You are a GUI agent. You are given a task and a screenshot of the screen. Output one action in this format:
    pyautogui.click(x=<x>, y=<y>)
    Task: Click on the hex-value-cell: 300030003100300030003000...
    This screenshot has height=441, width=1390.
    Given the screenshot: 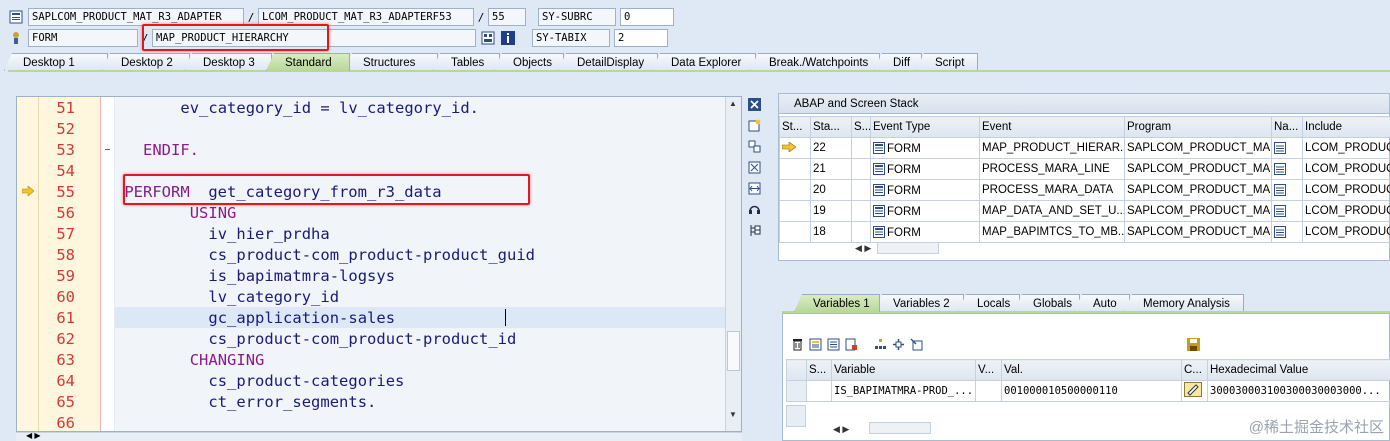 What is the action you would take?
    pyautogui.click(x=1298, y=391)
    